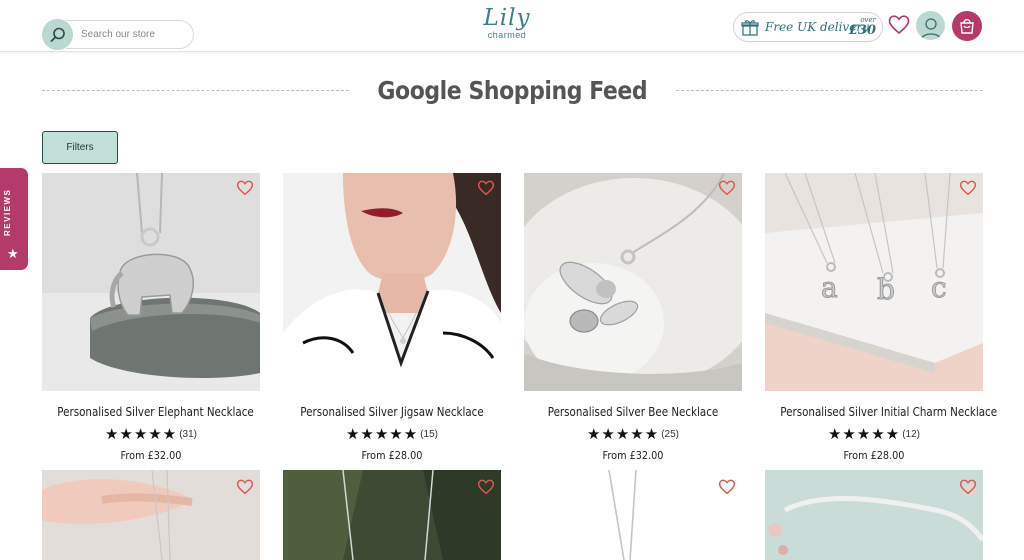 This screenshot has height=560, width=1024. Describe the element at coordinates (930, 29) in the screenshot. I see `user-icon` at that location.